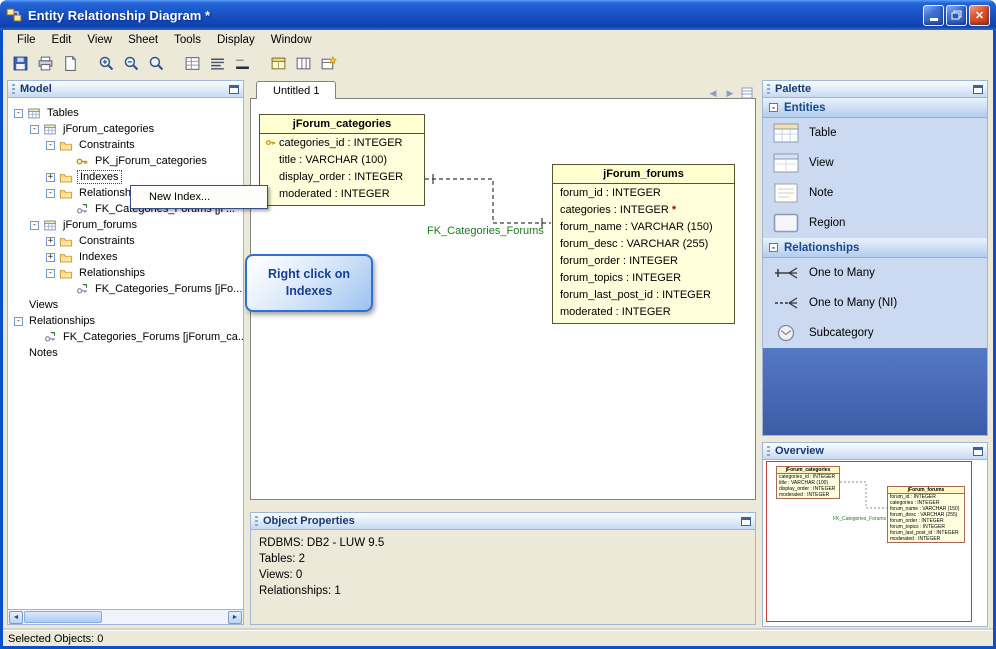  What do you see at coordinates (875, 163) in the screenshot?
I see `palette-item-view: View` at bounding box center [875, 163].